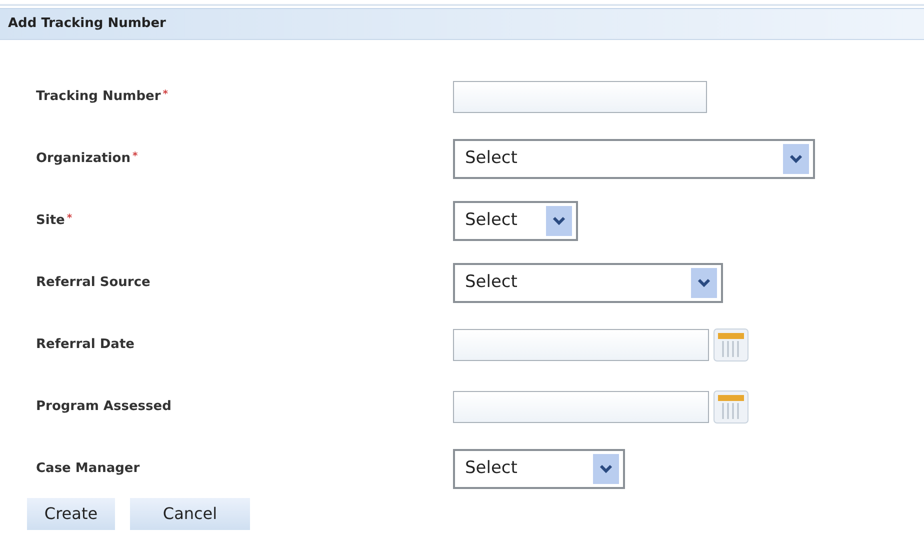  I want to click on field-label: Referral Date, so click(85, 344).